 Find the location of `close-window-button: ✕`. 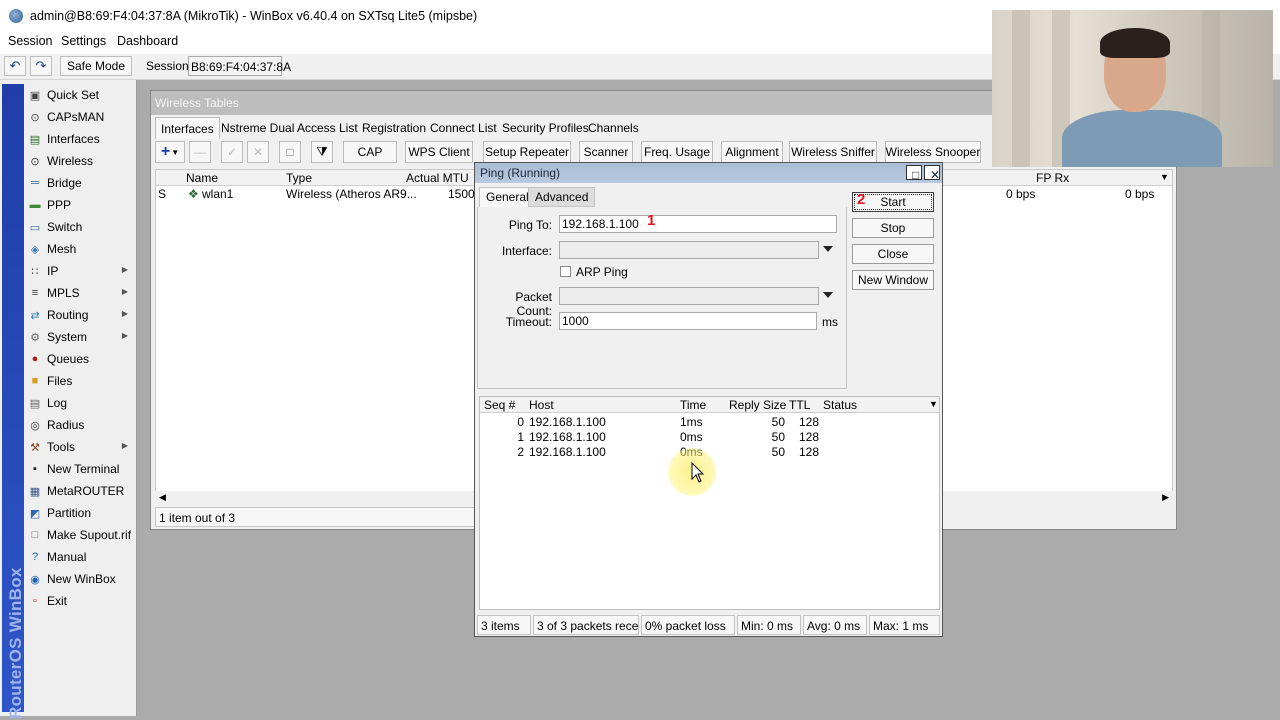

close-window-button: ✕ is located at coordinates (932, 173).